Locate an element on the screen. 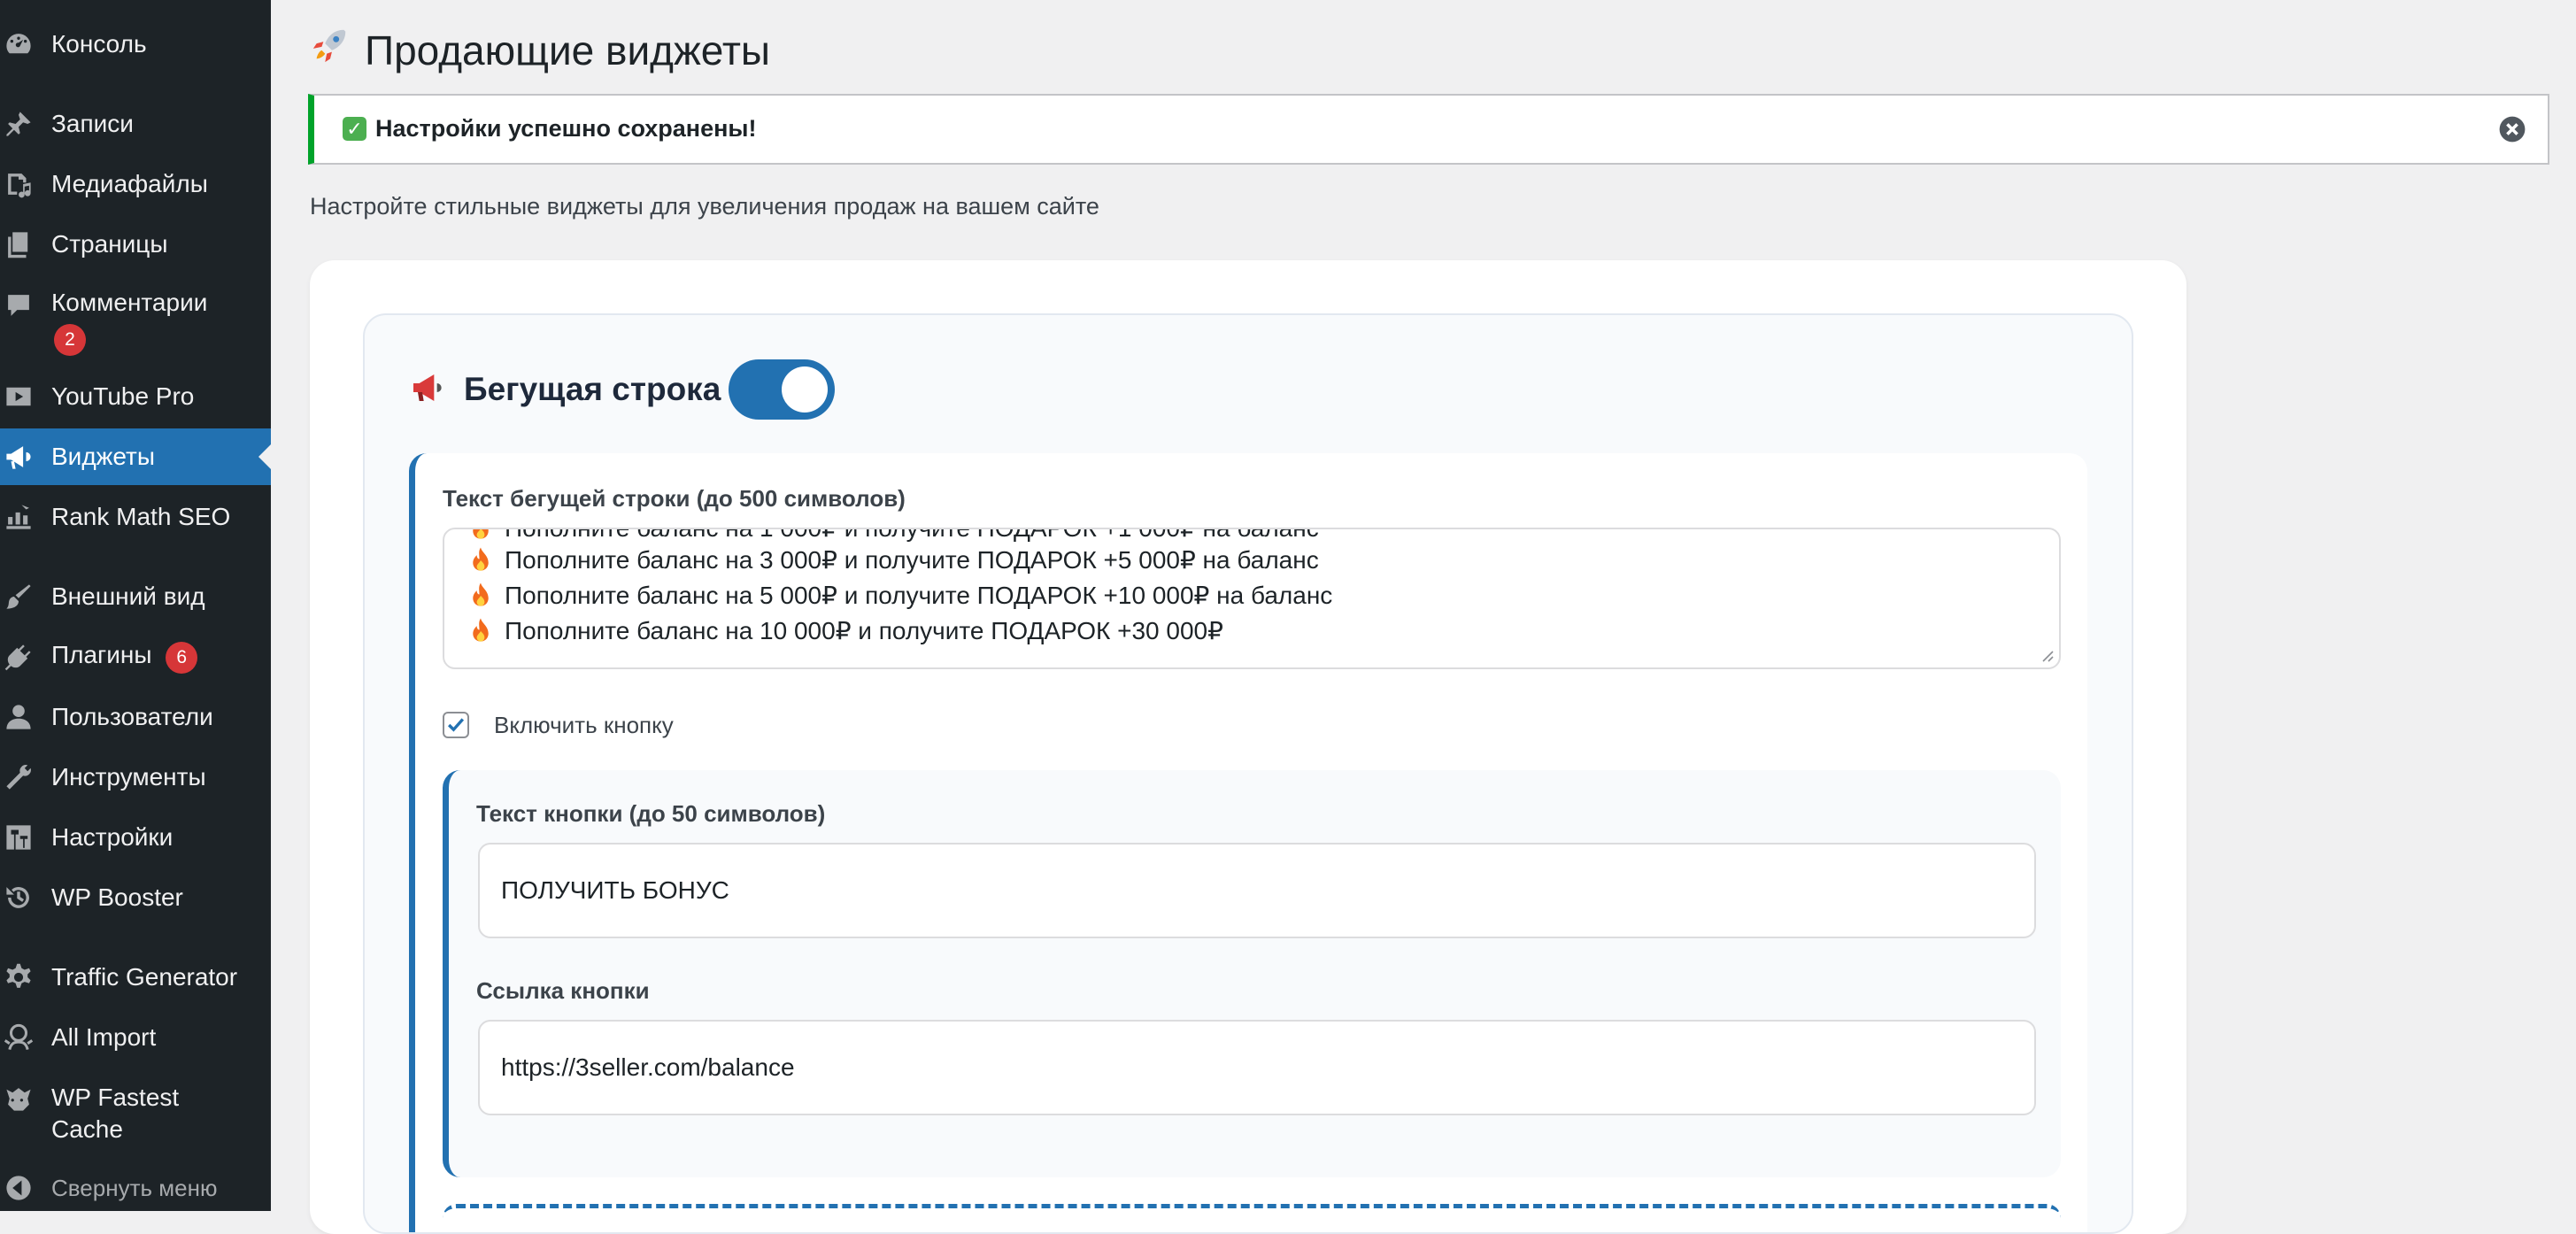 The image size is (2576, 1234). rocket-icon is located at coordinates (330, 50).